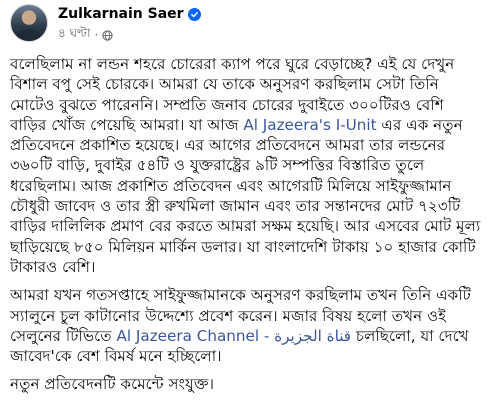 The image size is (494, 401). What do you see at coordinates (194, 14) in the screenshot?
I see `verified-badge-icon` at bounding box center [194, 14].